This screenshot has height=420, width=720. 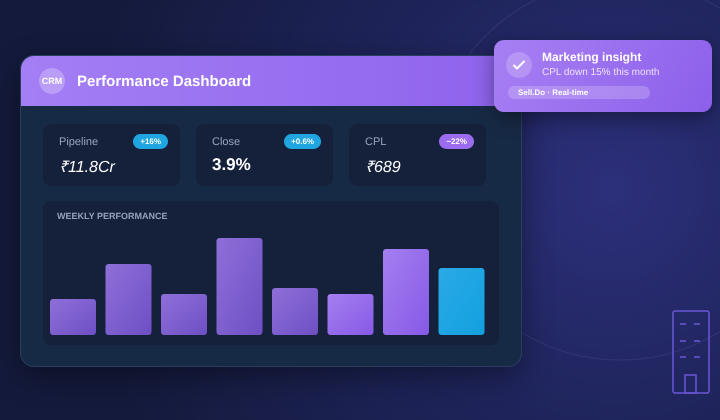 What do you see at coordinates (87, 167) in the screenshot?
I see `metric-value: ₹11.8Cr` at bounding box center [87, 167].